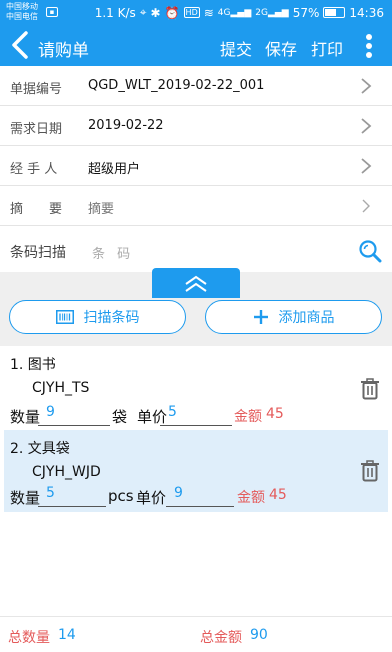 The width and height of the screenshot is (392, 652). What do you see at coordinates (120, 417) in the screenshot?
I see `unit-label: 袋` at bounding box center [120, 417].